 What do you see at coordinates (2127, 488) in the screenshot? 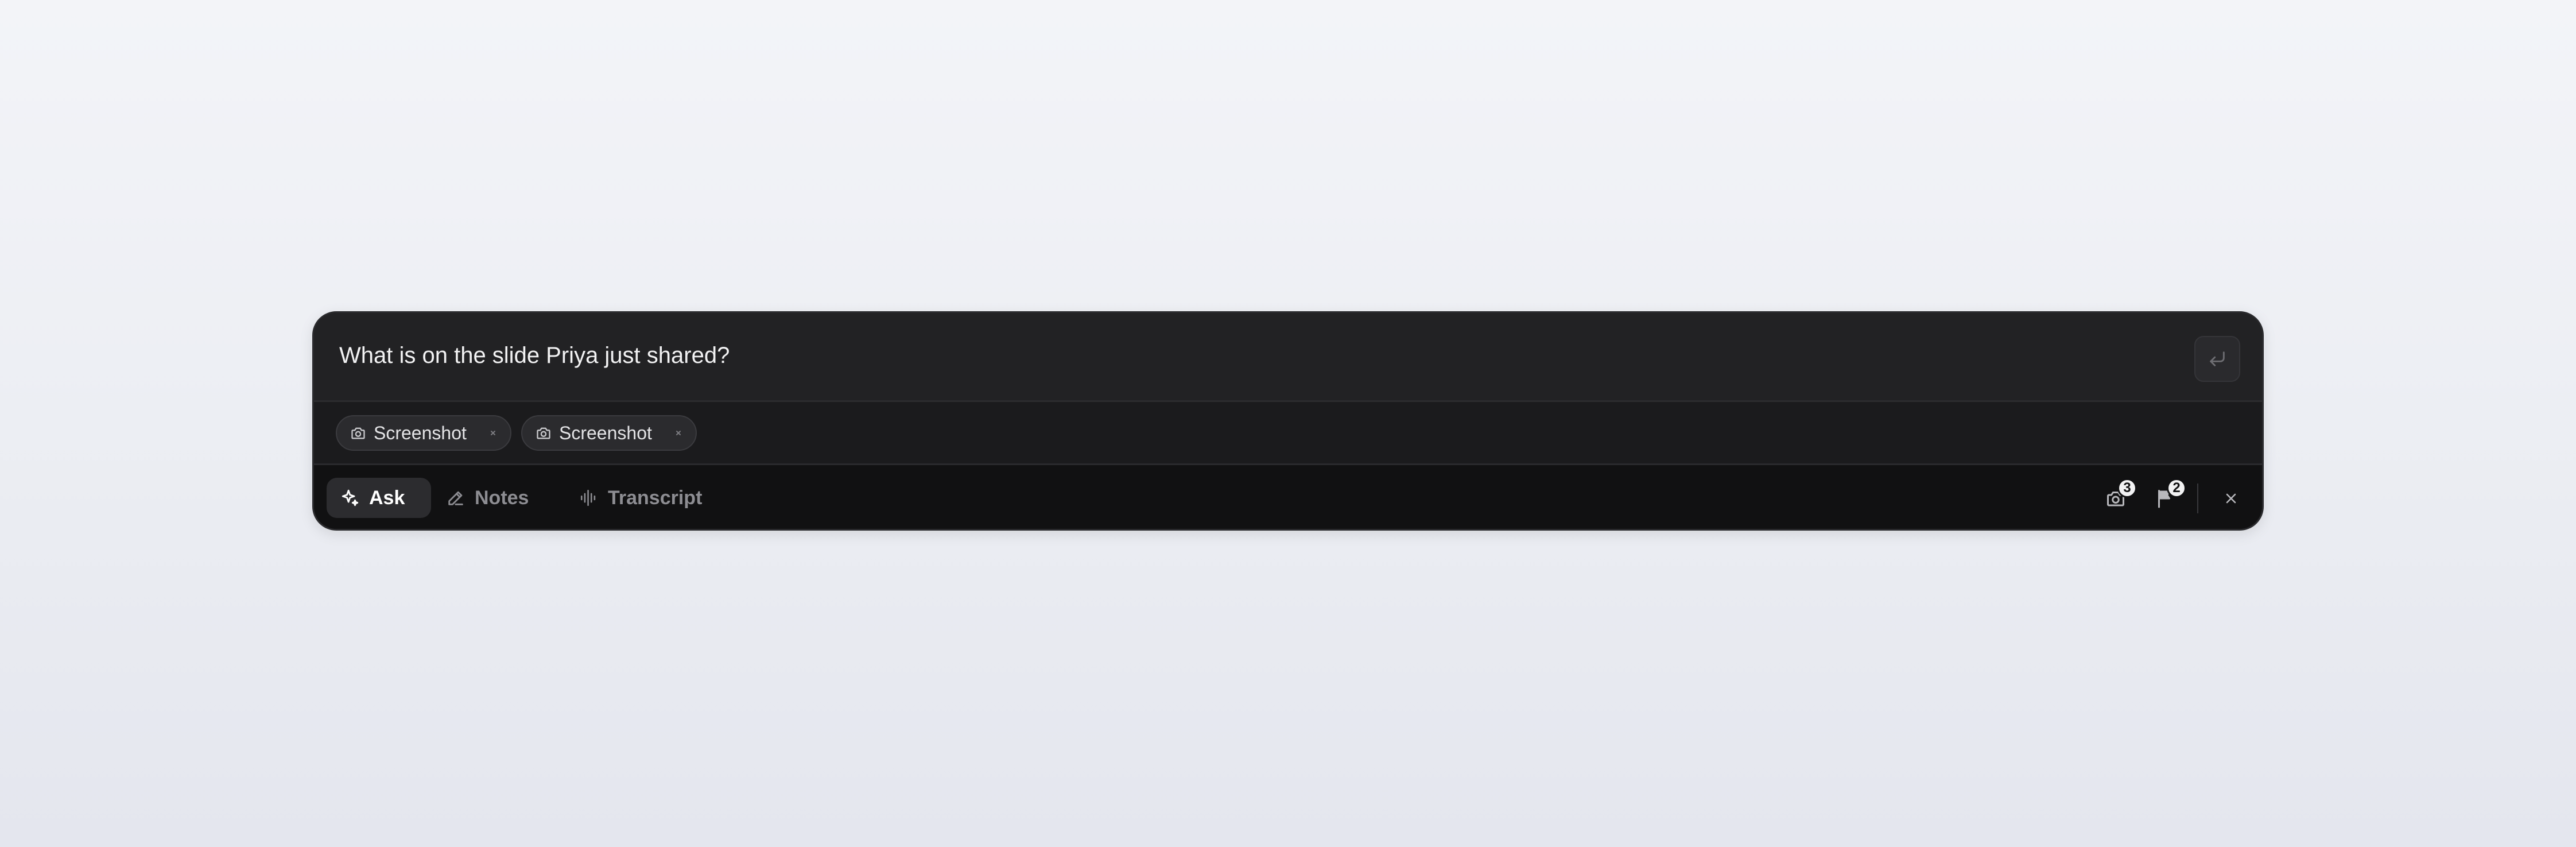
I see `screenshots-count-badge: 3` at bounding box center [2127, 488].